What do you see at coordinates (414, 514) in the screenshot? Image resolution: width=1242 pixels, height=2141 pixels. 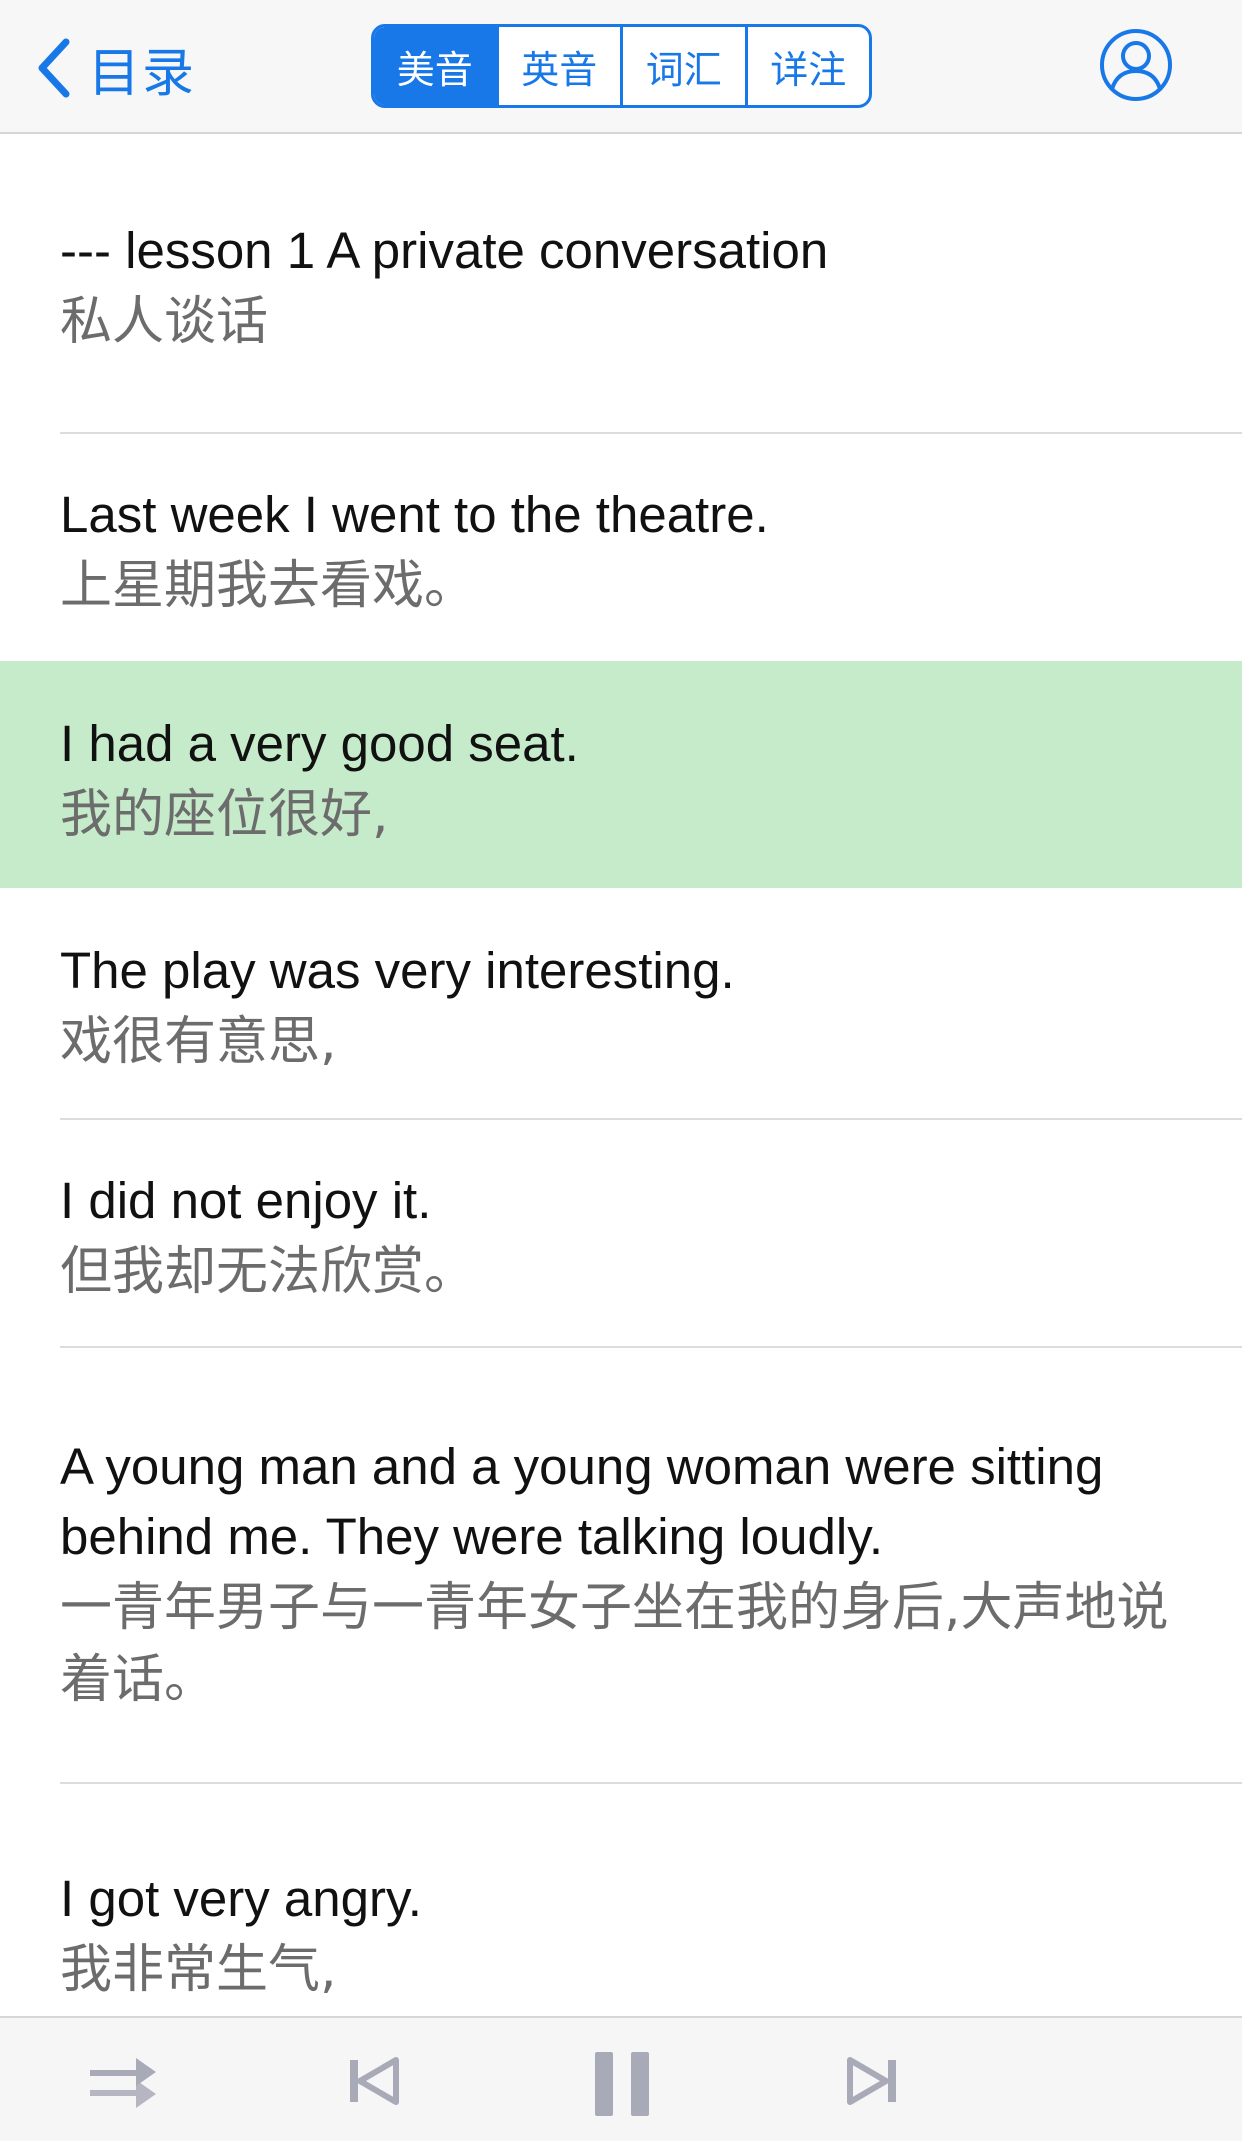 I see `sentence-english: Last week I went to the theatre.` at bounding box center [414, 514].